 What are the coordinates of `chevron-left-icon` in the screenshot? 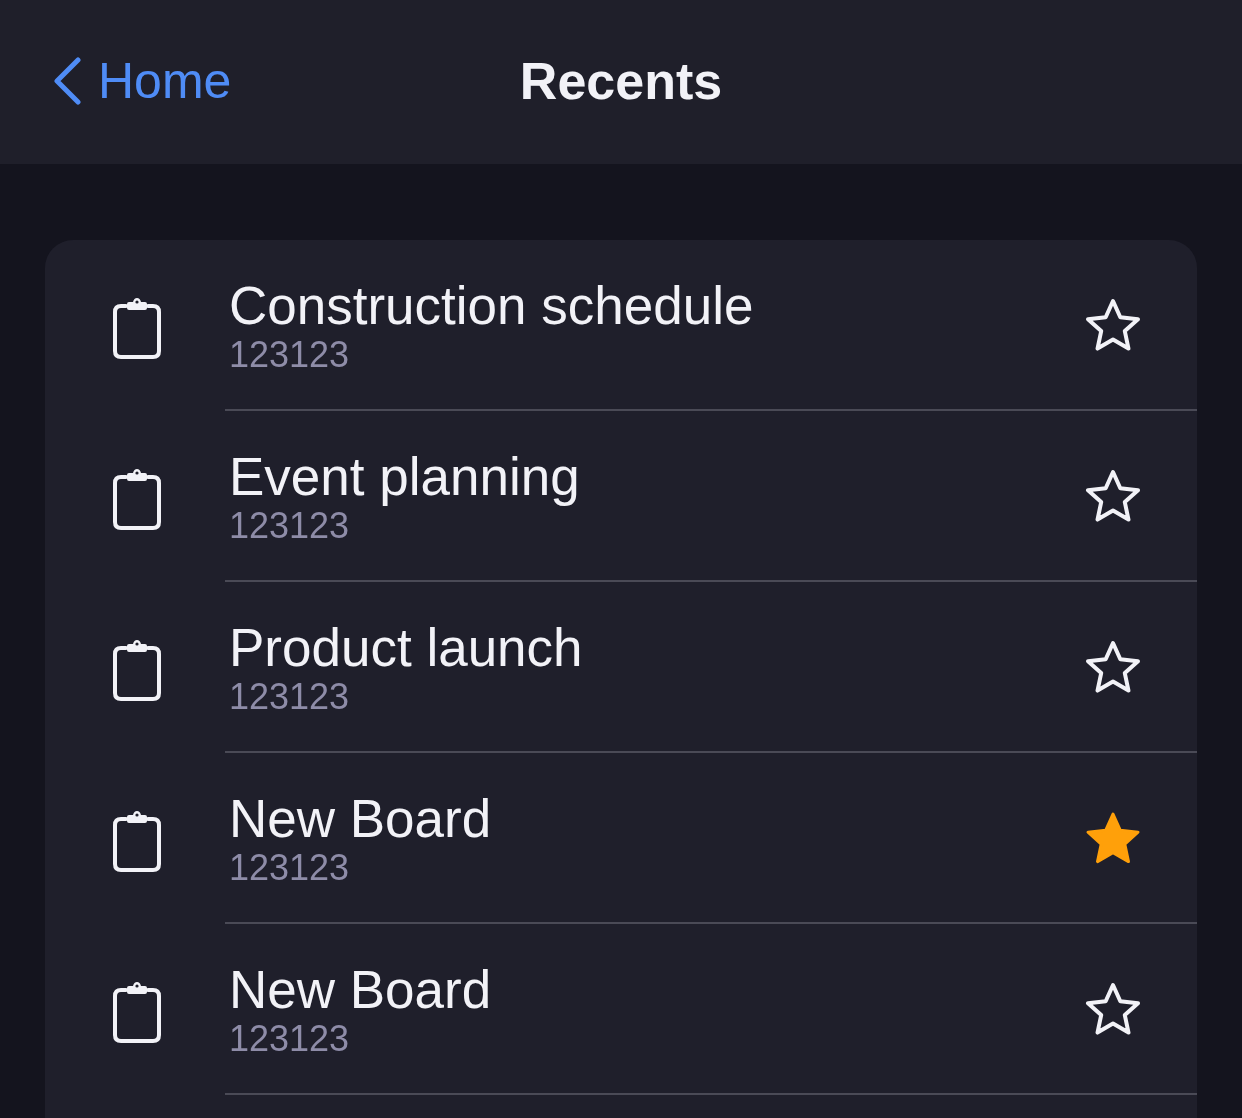 It's located at (67, 81).